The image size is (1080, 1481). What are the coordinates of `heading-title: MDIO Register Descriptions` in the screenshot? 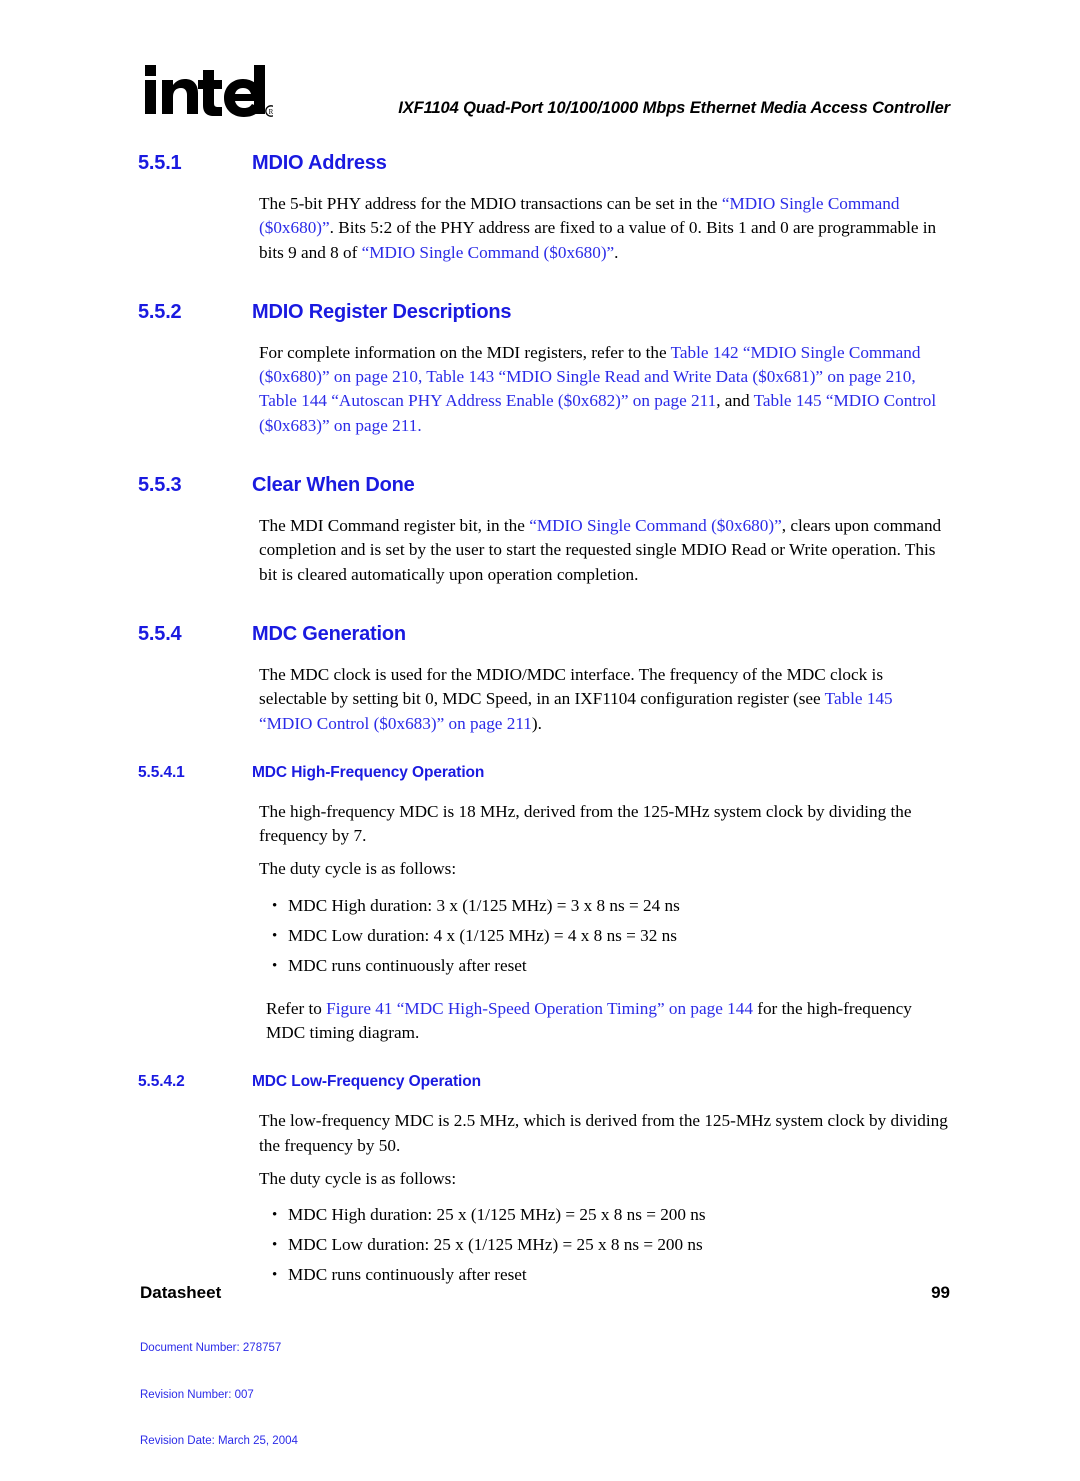 It's located at (382, 311).